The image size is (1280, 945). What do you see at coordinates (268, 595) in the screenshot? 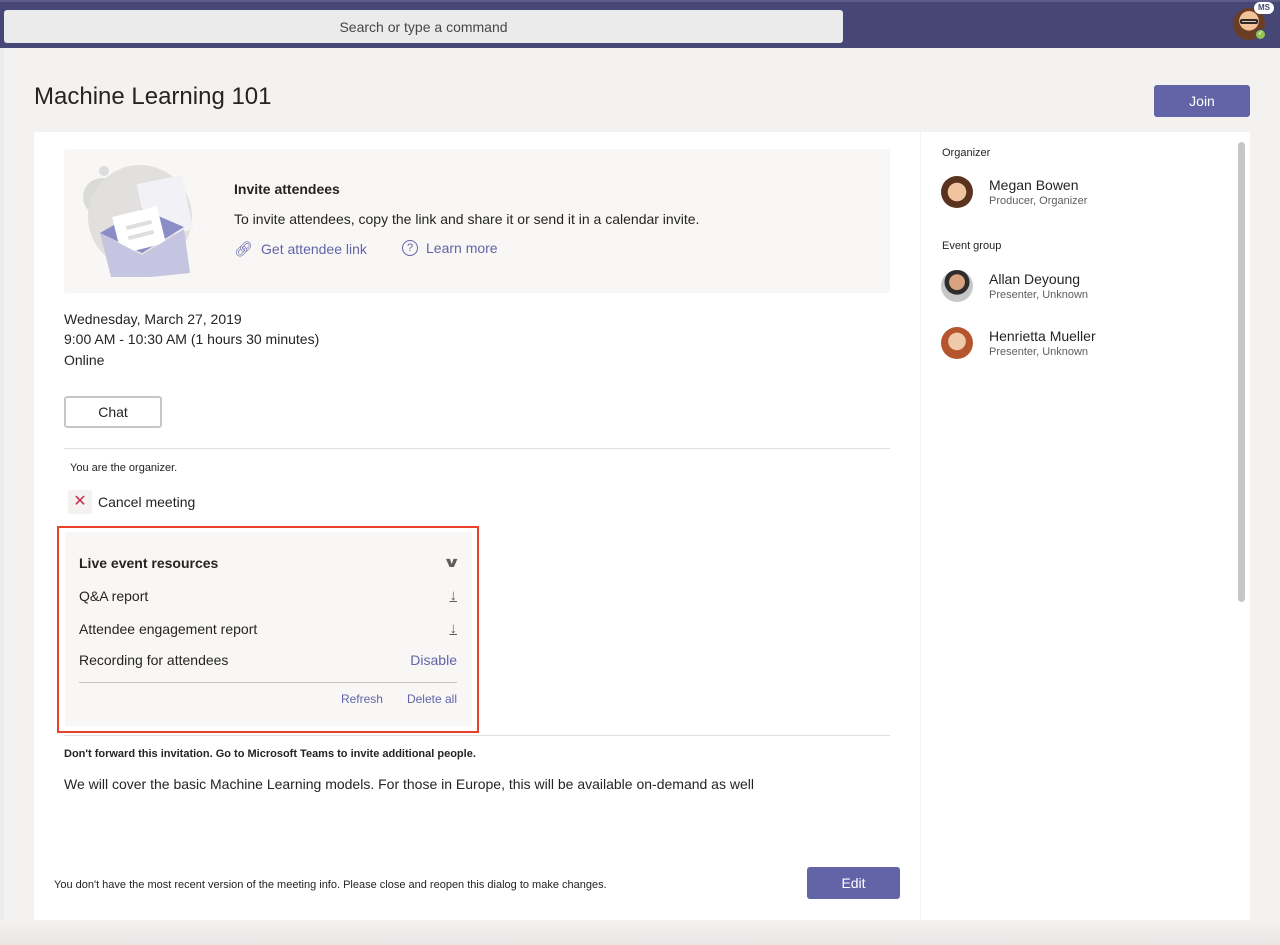
I see `qa-report-row: Q&A report ↓` at bounding box center [268, 595].